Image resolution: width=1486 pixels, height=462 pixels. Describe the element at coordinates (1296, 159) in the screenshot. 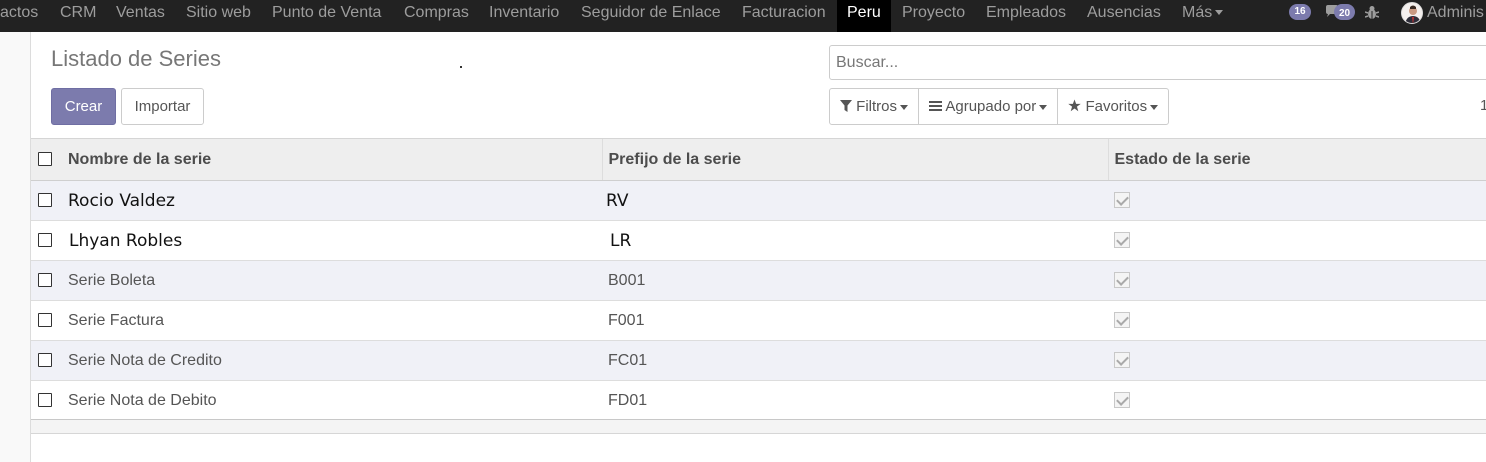

I see `column-header-estado: Estado de la serie` at that location.